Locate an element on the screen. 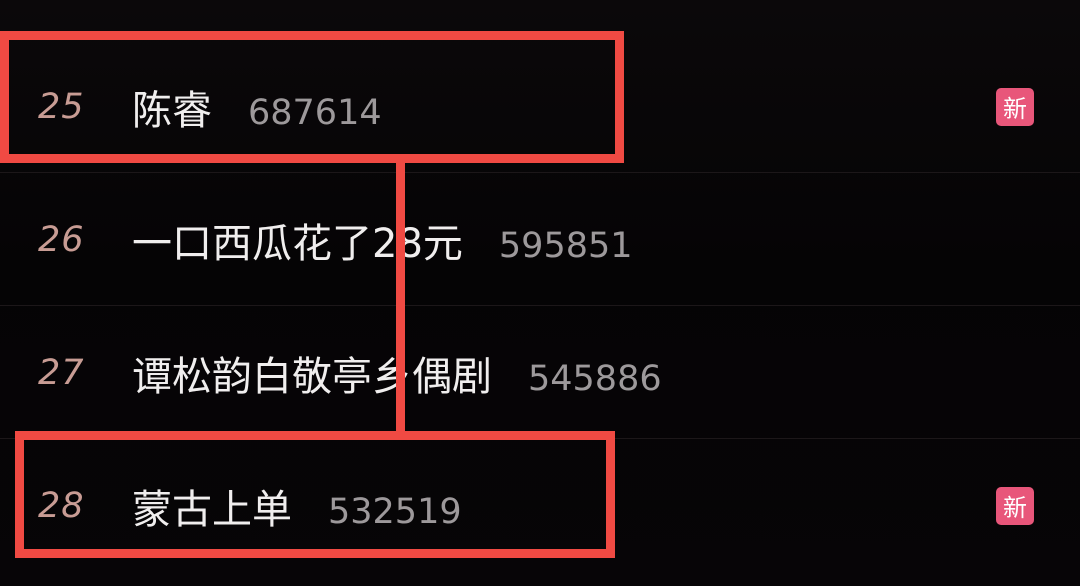 This screenshot has width=1080, height=586. rank-number: 25 is located at coordinates (61, 106).